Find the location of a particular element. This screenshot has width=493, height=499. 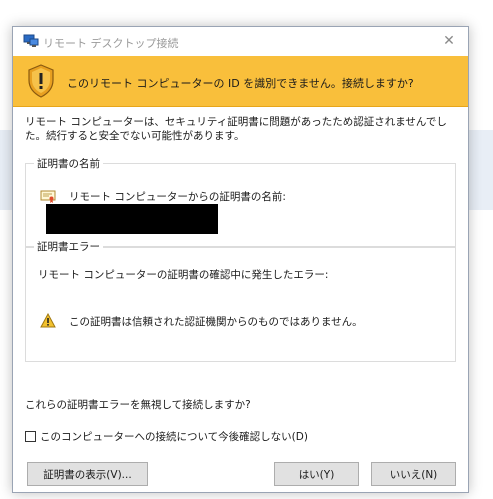

dont-ask-again-label: このコンピューターへの接続について今後確認しない(D) is located at coordinates (174, 437).